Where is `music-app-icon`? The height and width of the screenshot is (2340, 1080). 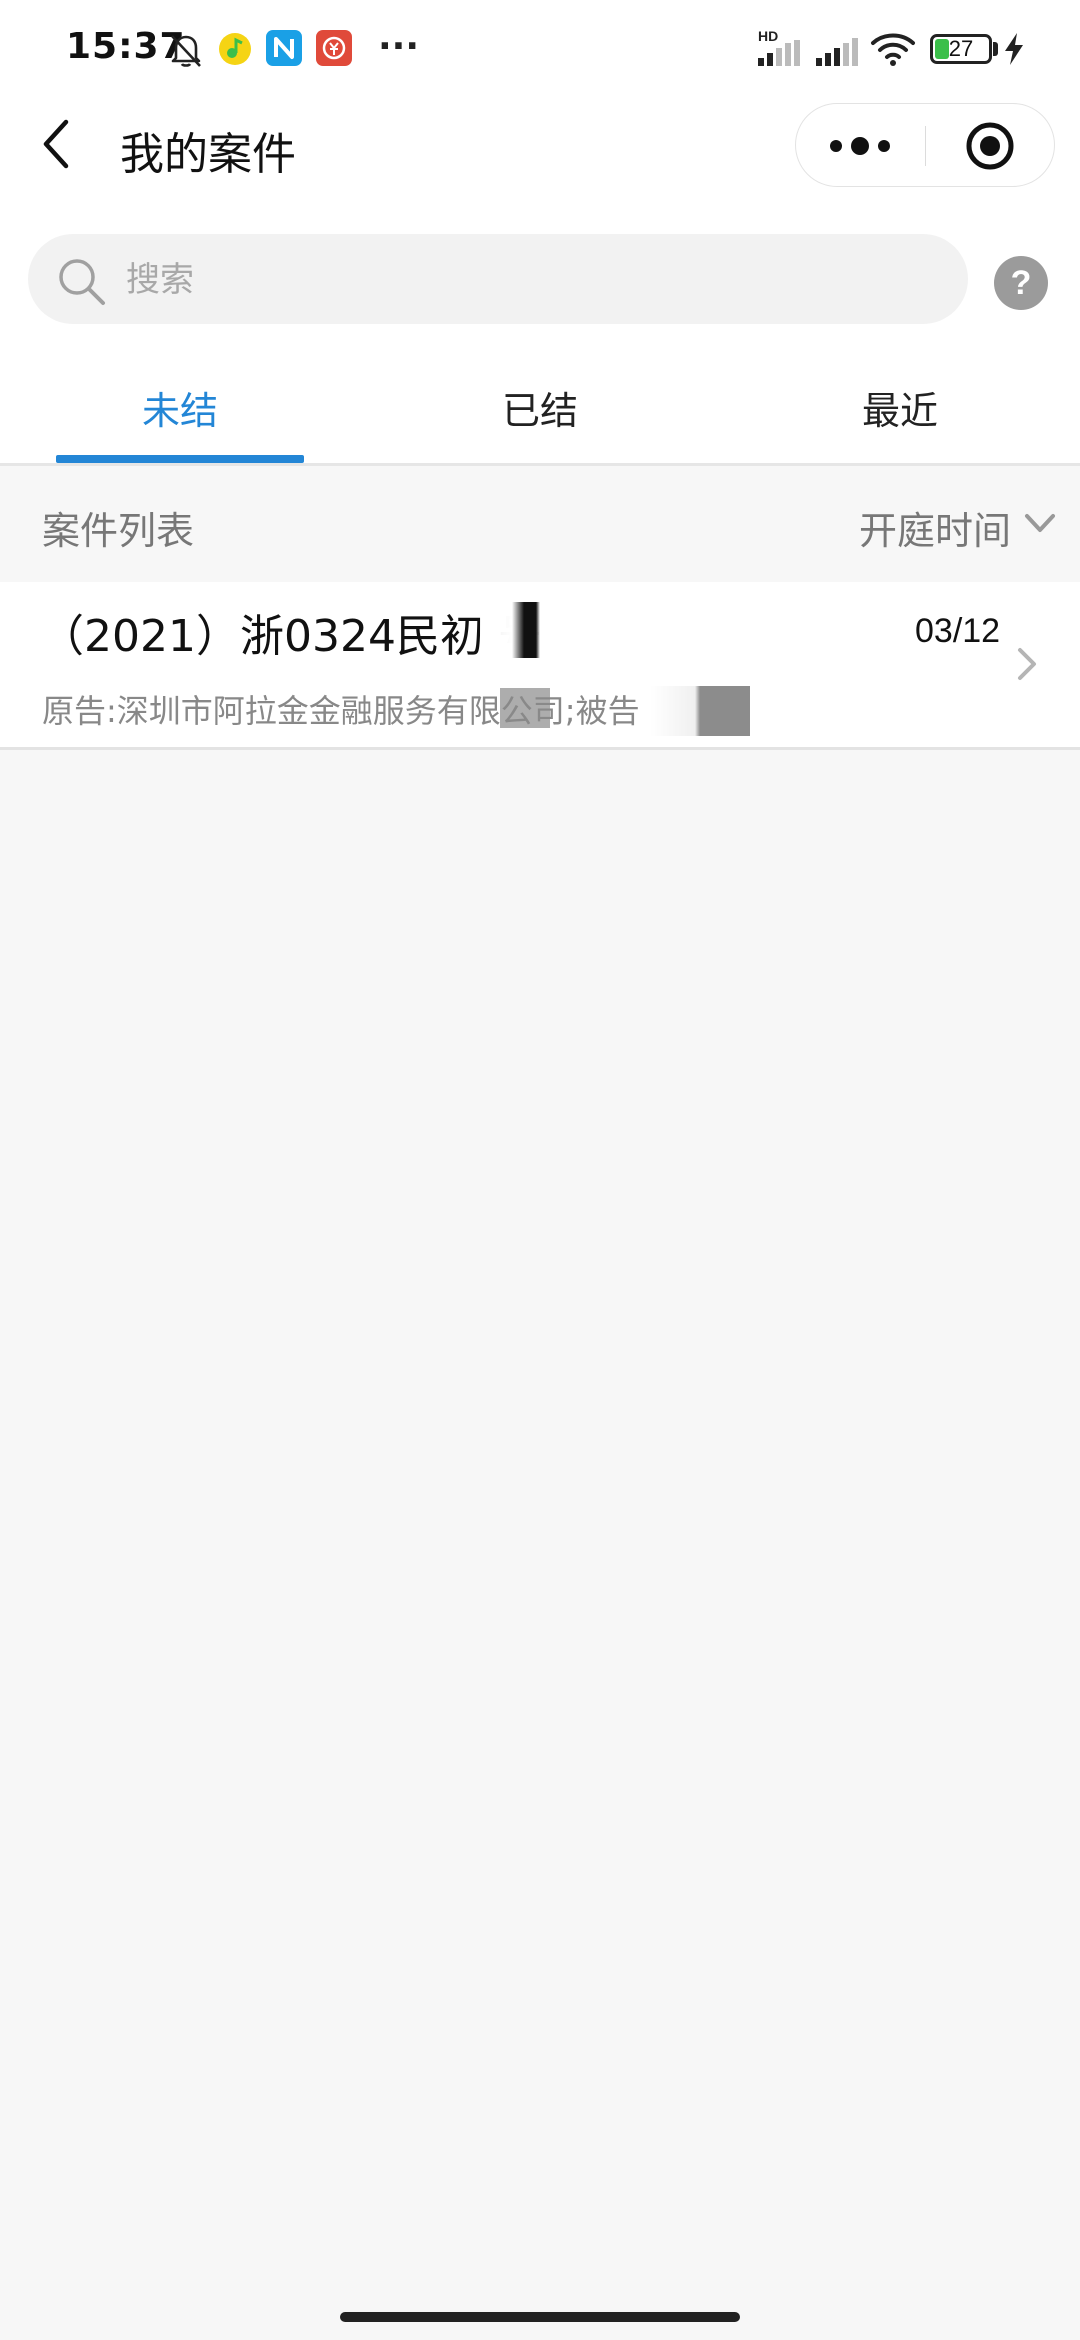
music-app-icon is located at coordinates (235, 49).